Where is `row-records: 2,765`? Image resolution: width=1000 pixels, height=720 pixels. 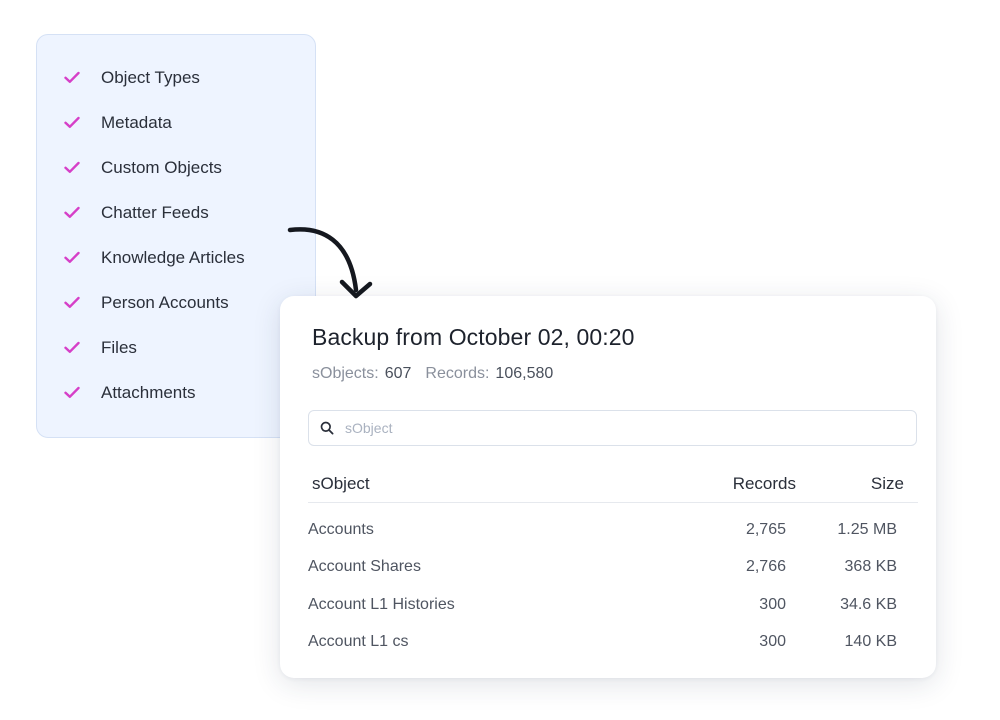 row-records: 2,765 is located at coordinates (765, 529).